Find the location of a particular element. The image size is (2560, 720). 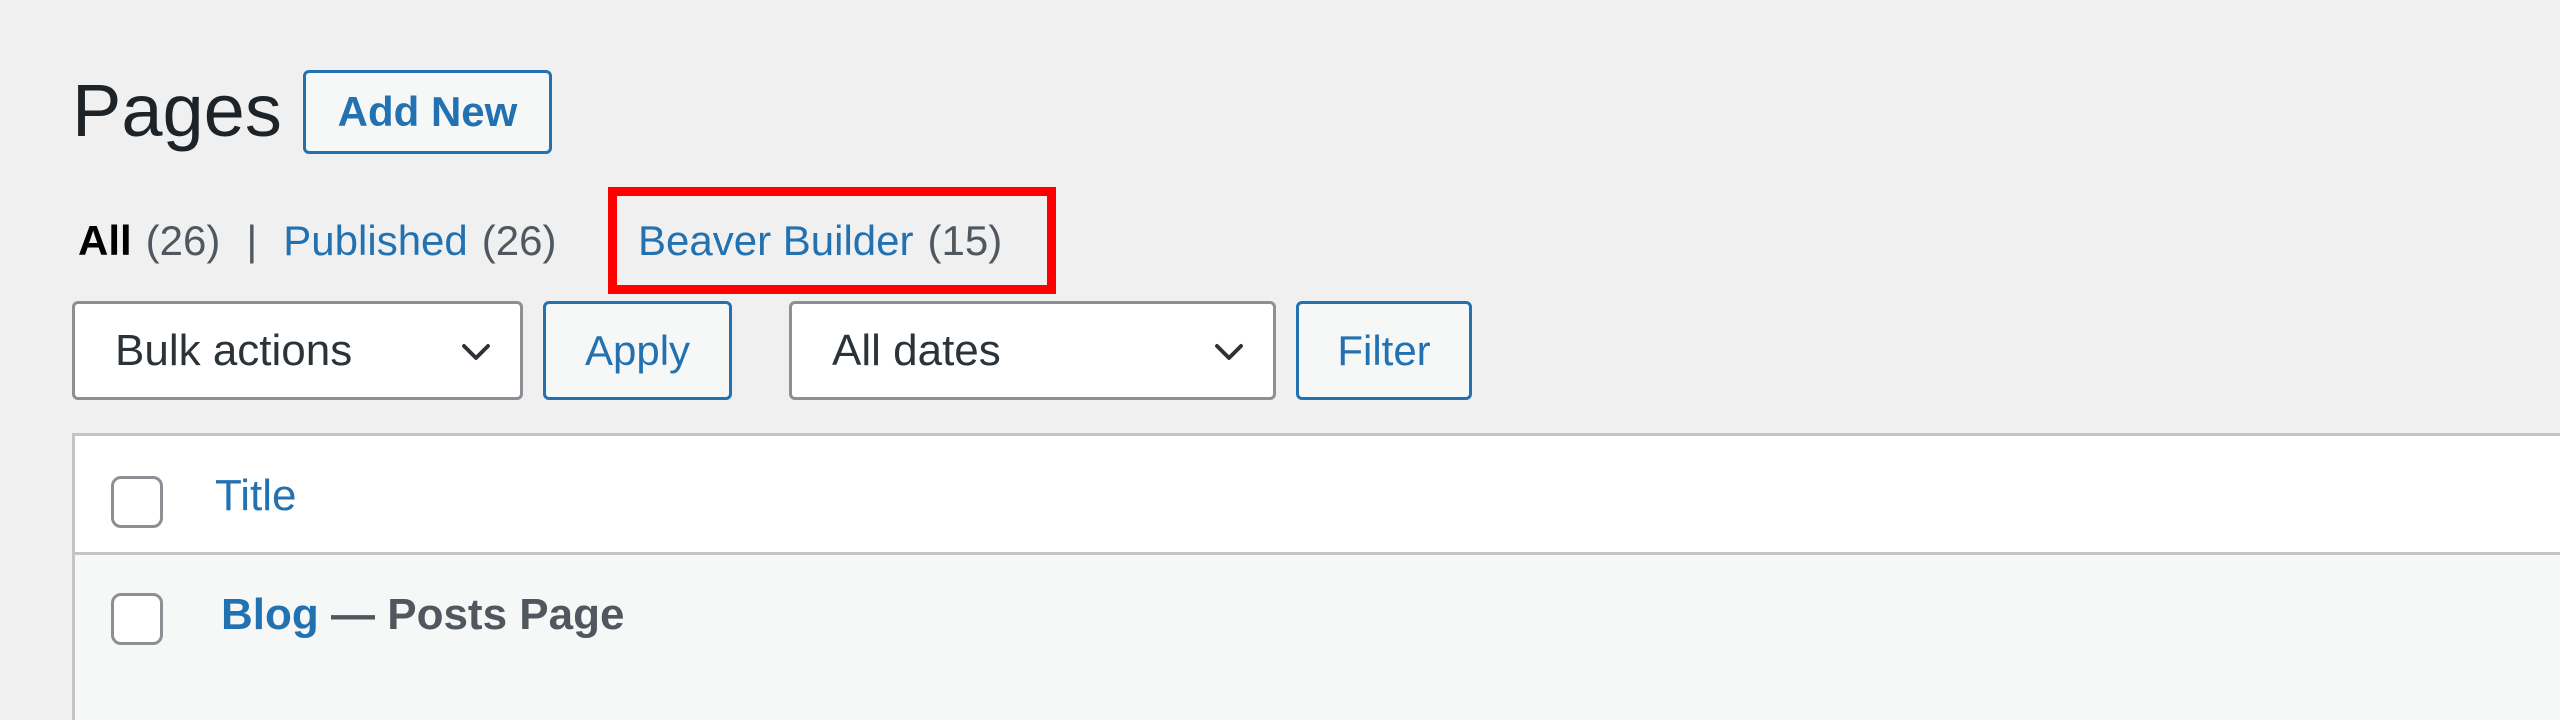

view-published-count: (26) is located at coordinates (519, 240).